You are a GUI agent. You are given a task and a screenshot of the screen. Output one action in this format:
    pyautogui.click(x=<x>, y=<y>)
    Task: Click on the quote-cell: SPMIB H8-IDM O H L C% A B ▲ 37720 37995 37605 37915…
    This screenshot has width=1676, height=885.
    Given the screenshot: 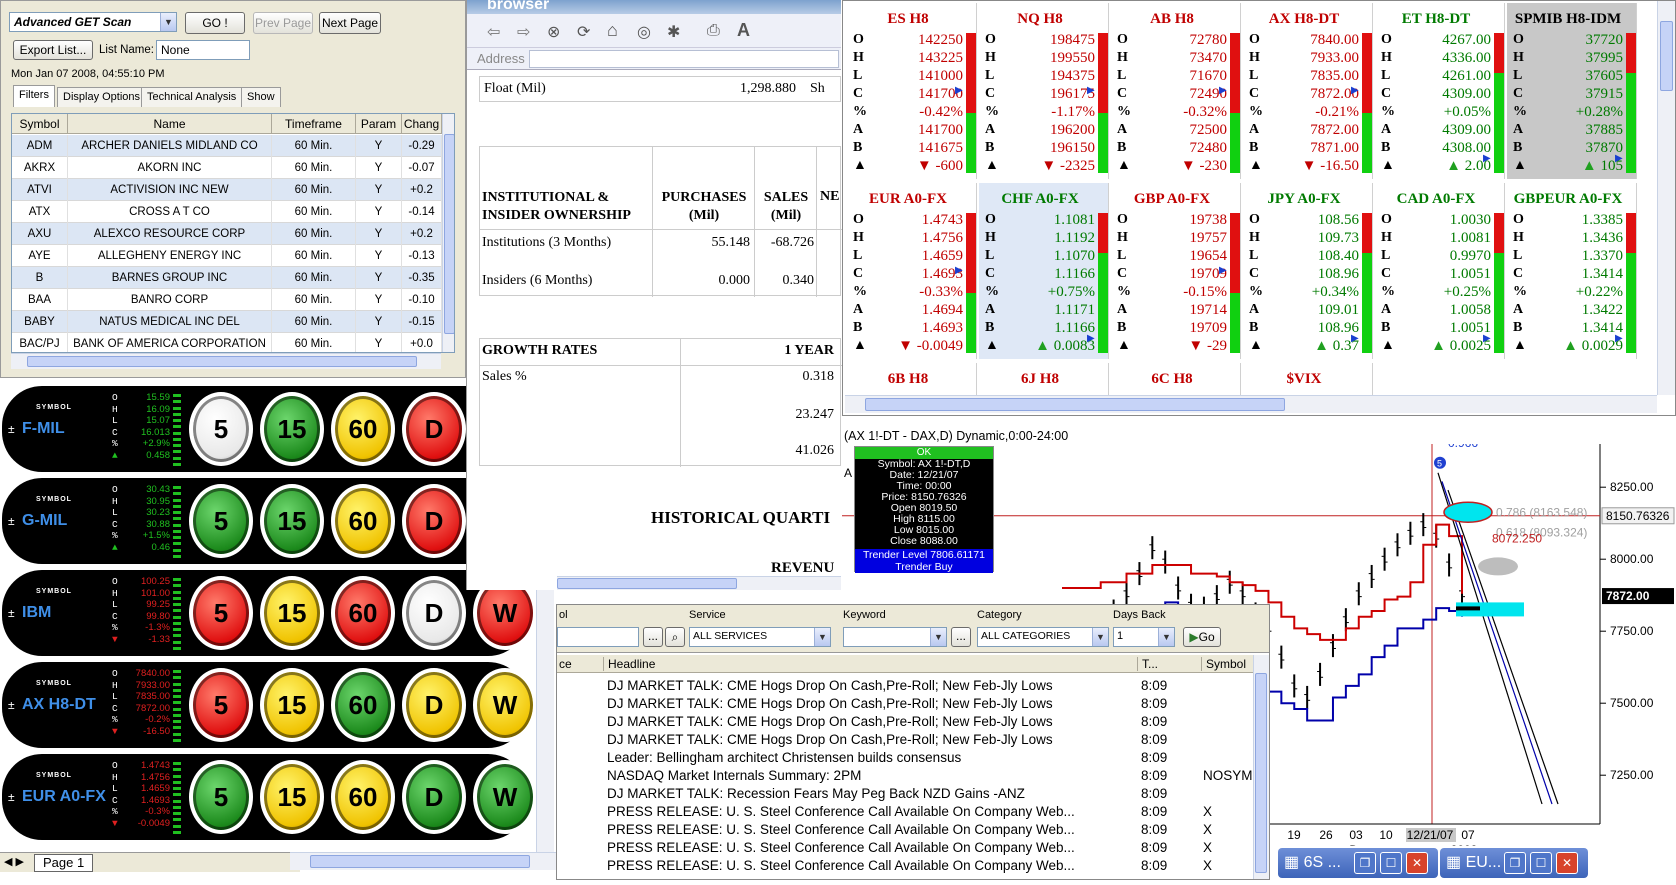 What is the action you would take?
    pyautogui.click(x=1572, y=91)
    